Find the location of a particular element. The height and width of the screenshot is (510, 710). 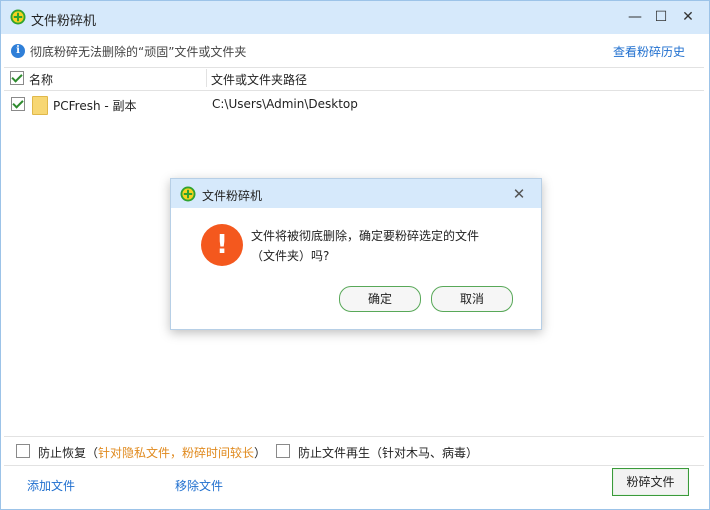

info-text: 彻底粉碎无法删除的“顽固”文件或文件夹 is located at coordinates (138, 52).